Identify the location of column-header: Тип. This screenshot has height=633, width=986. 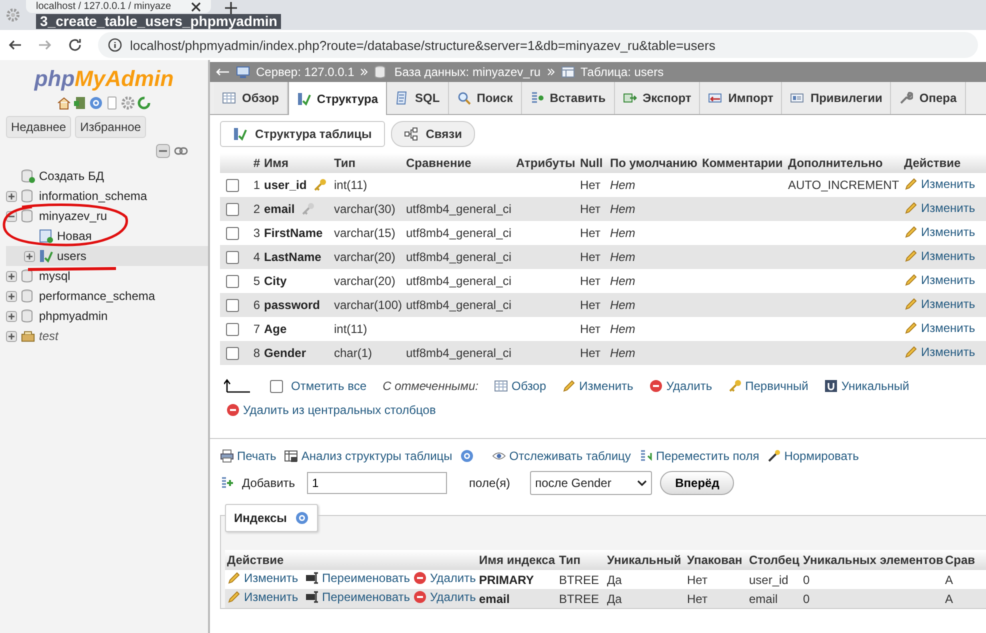
(345, 163).